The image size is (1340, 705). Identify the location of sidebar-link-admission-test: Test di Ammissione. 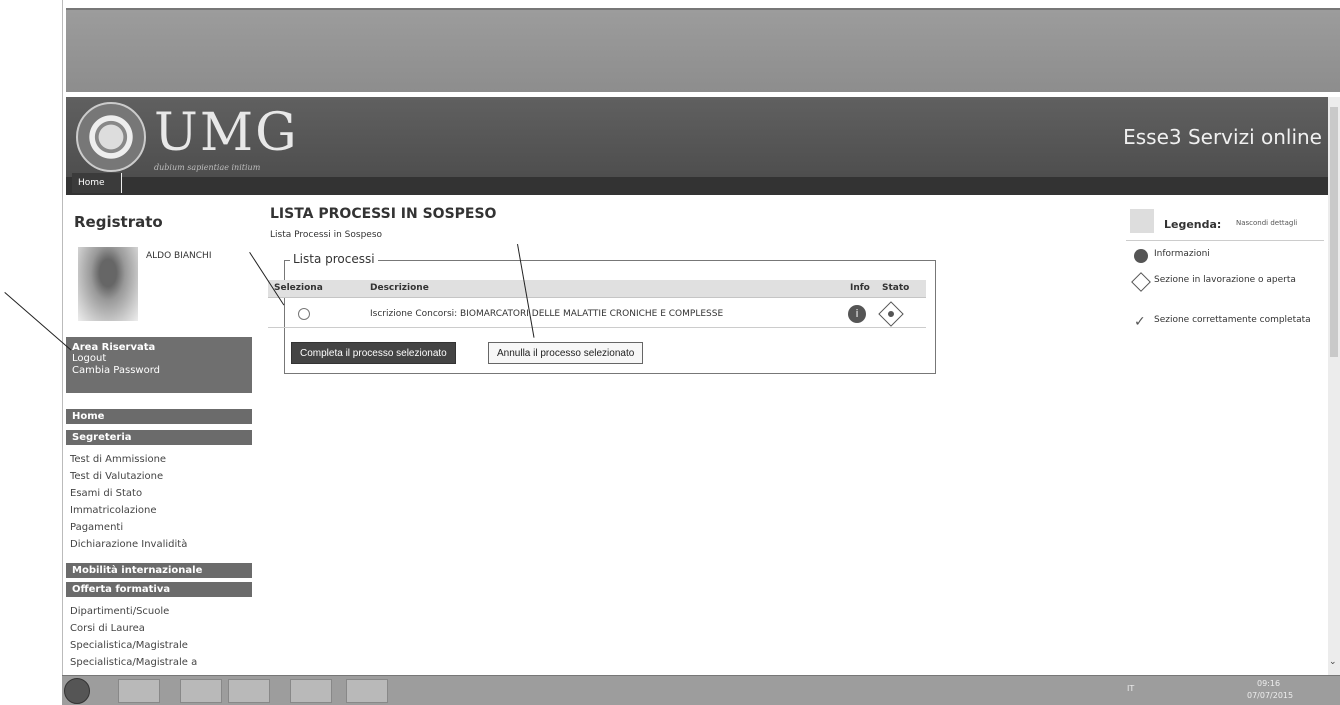
(118, 459).